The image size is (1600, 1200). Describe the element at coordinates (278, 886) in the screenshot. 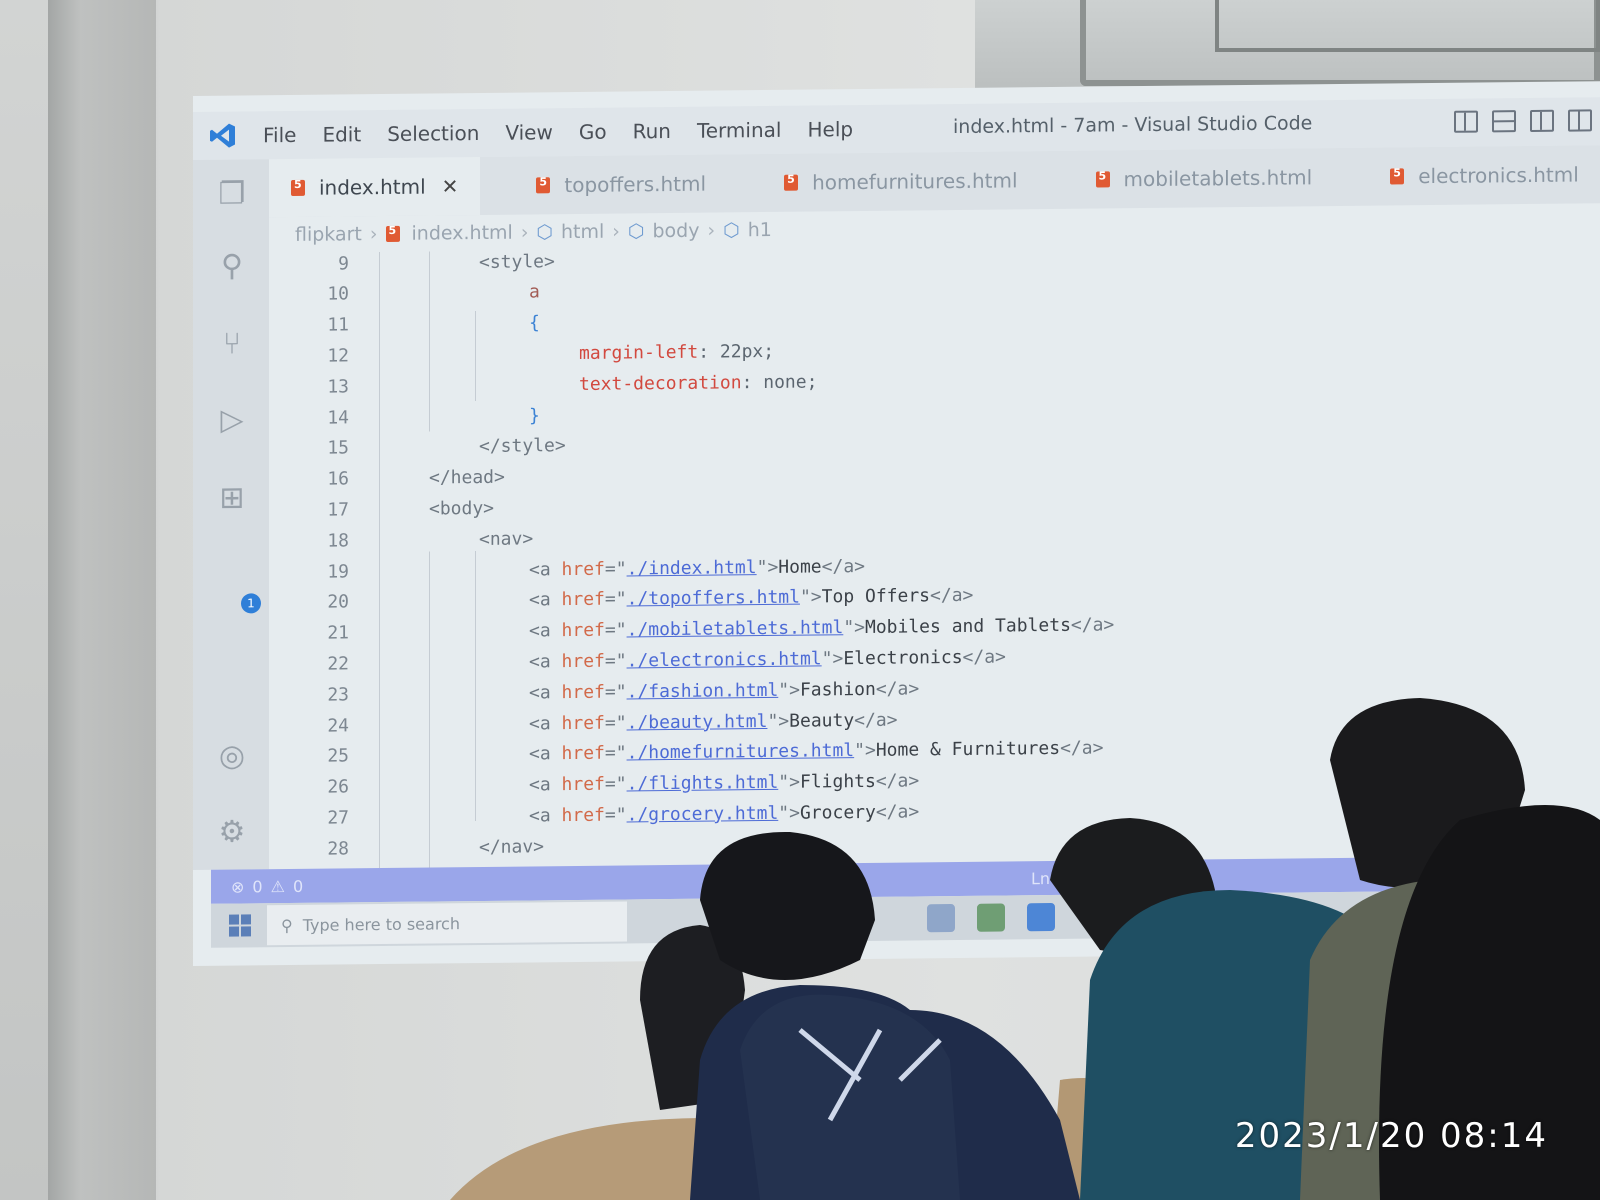

I see `warning-icon: ⚠` at that location.